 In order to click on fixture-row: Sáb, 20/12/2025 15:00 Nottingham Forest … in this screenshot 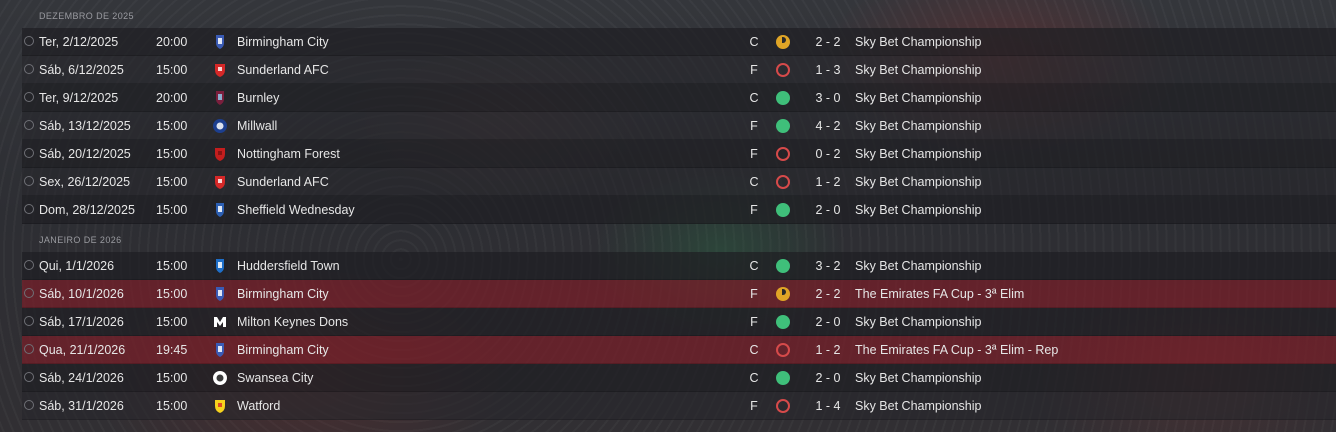, I will do `click(679, 154)`.